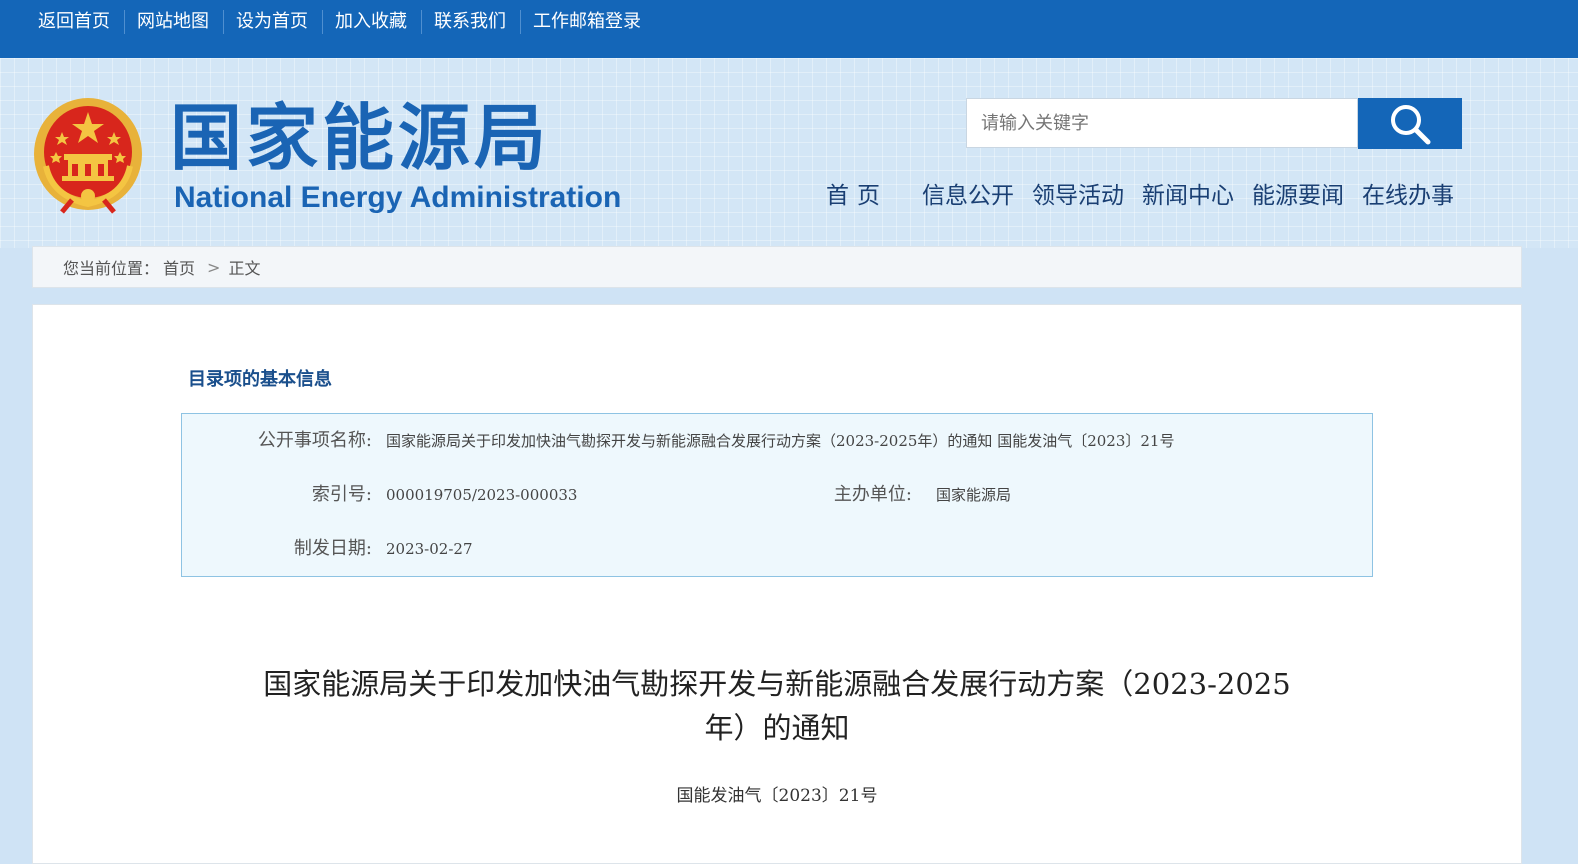 The width and height of the screenshot is (1578, 864). Describe the element at coordinates (341, 494) in the screenshot. I see `info-index-label: 索引号:` at that location.